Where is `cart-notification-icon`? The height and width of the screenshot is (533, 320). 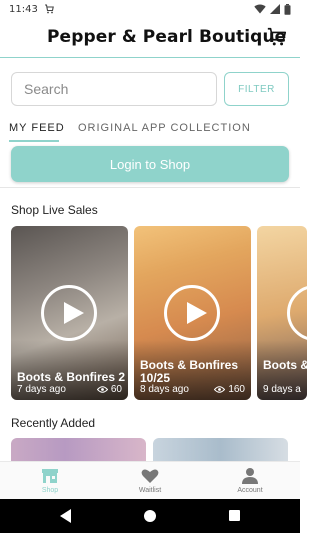
cart-notification-icon is located at coordinates (49, 9).